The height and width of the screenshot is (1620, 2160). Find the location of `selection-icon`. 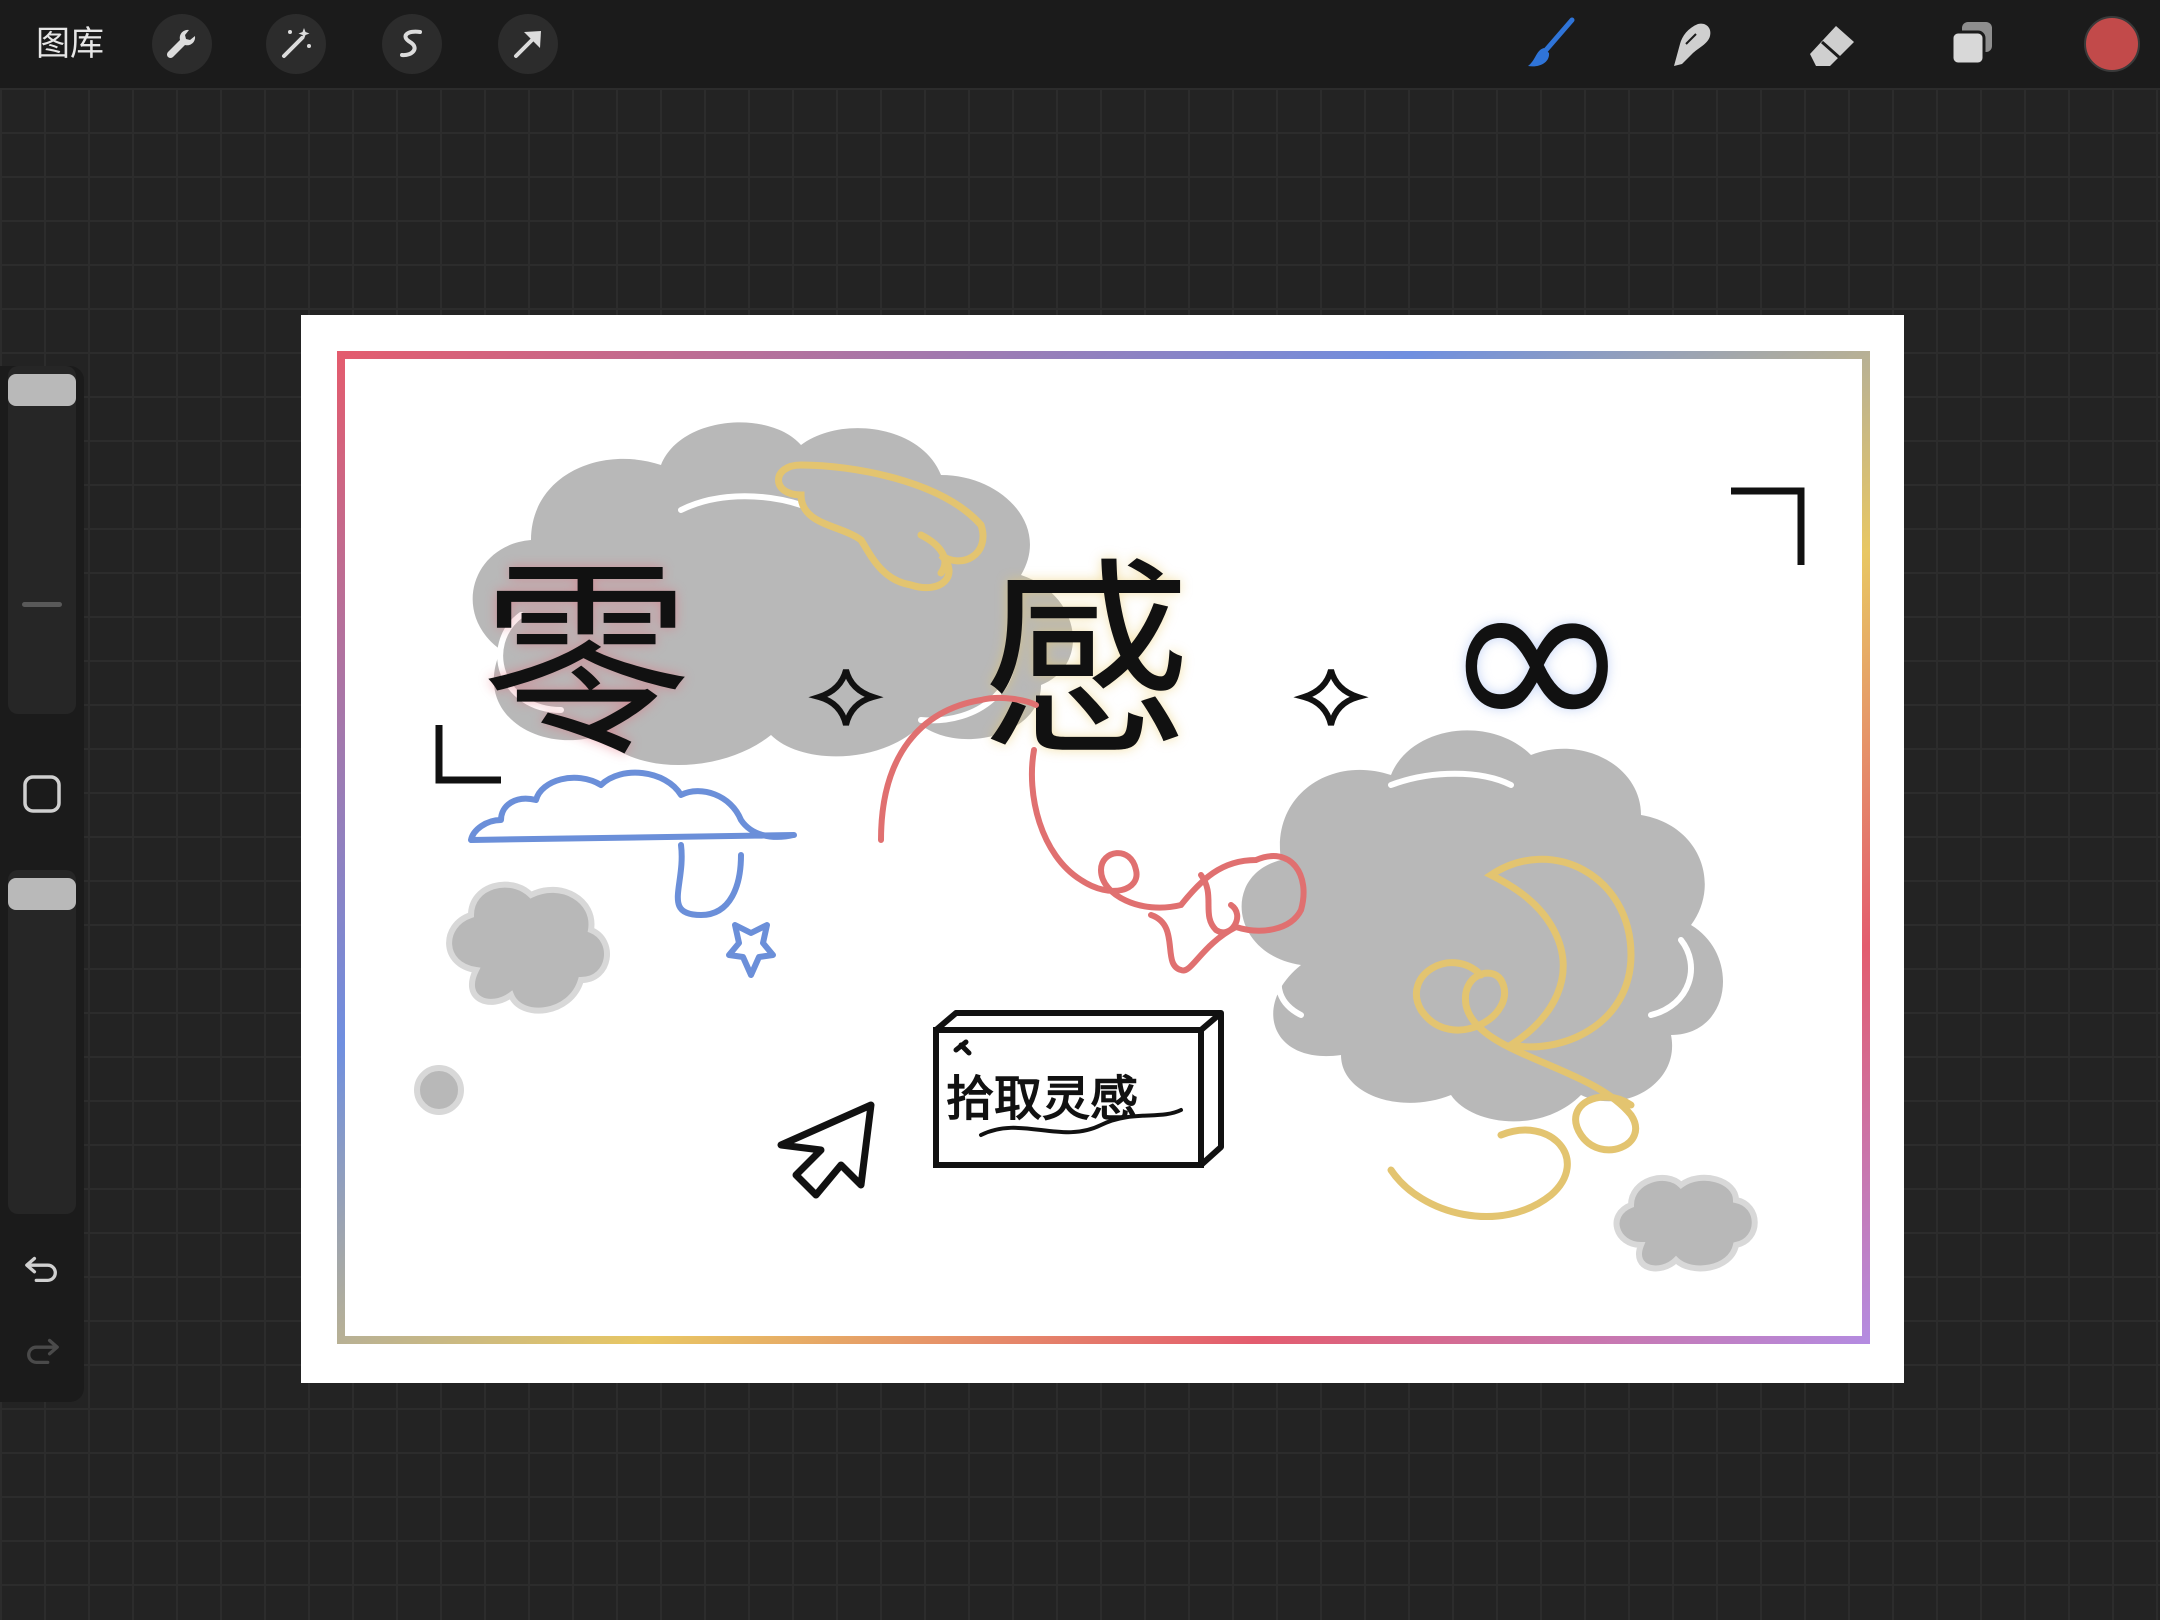

selection-icon is located at coordinates (411, 43).